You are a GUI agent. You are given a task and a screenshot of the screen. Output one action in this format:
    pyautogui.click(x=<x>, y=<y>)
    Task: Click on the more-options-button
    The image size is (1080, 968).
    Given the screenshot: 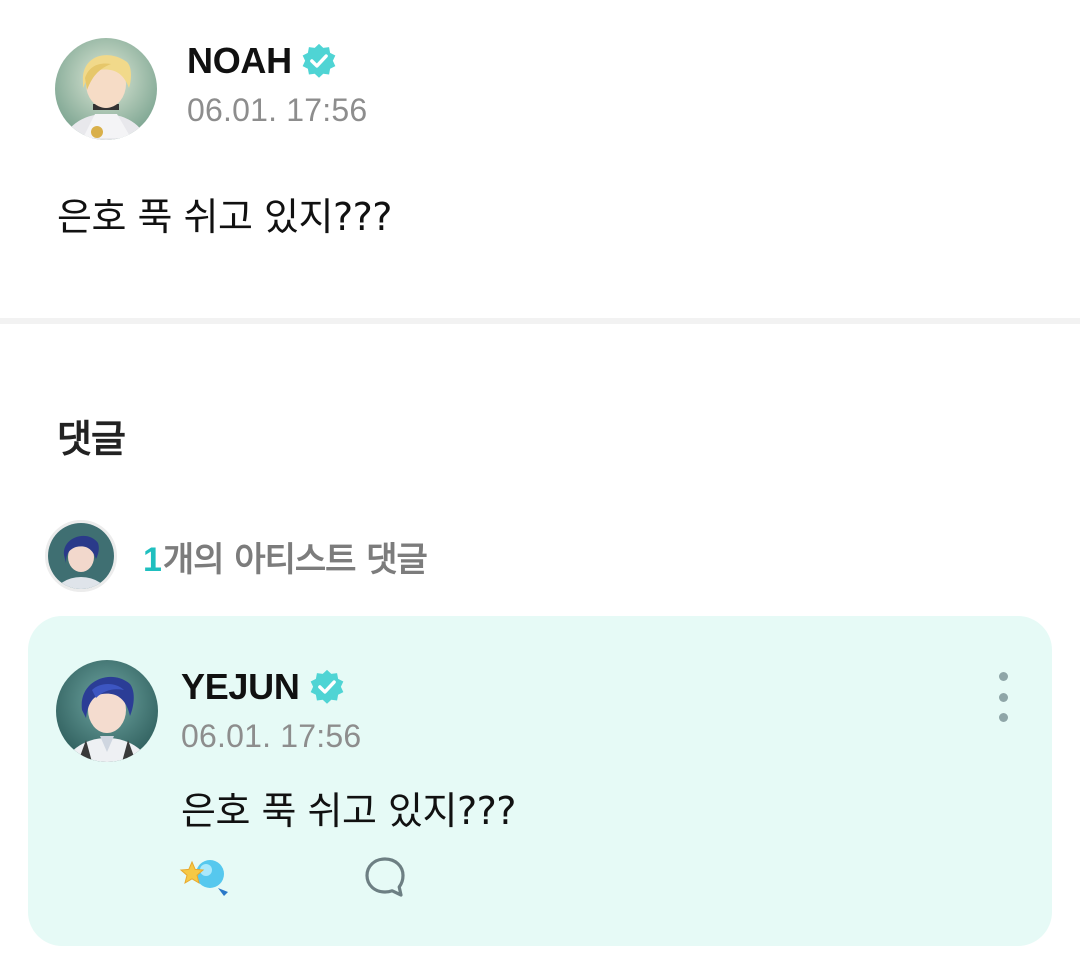 What is the action you would take?
    pyautogui.click(x=1003, y=697)
    